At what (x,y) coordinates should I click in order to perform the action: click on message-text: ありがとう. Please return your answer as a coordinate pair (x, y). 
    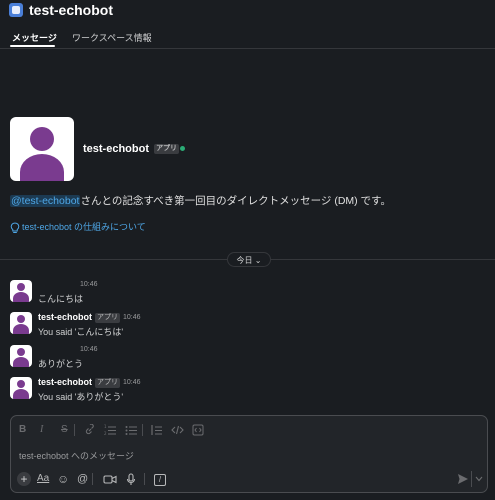
    Looking at the image, I should click on (61, 364).